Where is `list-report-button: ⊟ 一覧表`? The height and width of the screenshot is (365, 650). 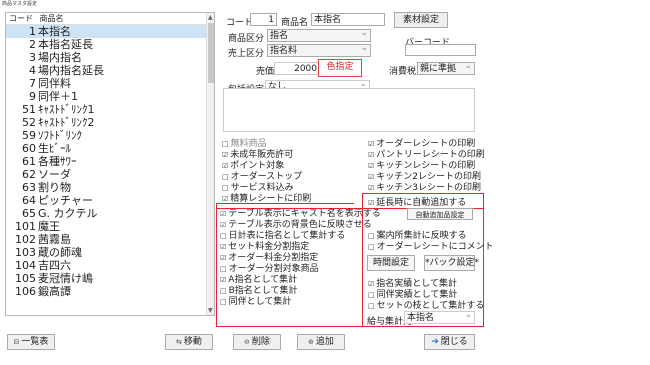 list-report-button: ⊟ 一覧表 is located at coordinates (31, 342).